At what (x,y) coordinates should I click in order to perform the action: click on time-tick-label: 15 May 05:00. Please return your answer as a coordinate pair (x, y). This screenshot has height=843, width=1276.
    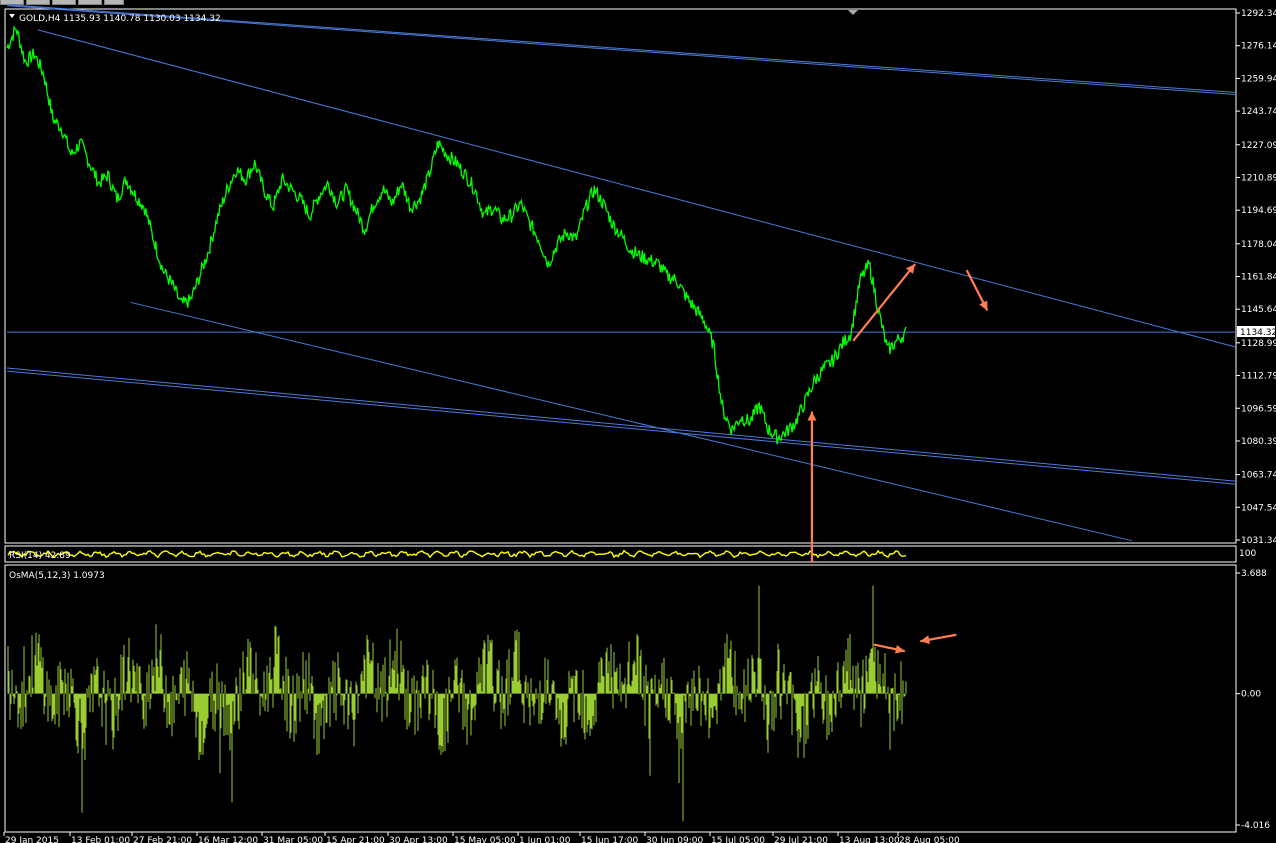
    Looking at the image, I should click on (485, 839).